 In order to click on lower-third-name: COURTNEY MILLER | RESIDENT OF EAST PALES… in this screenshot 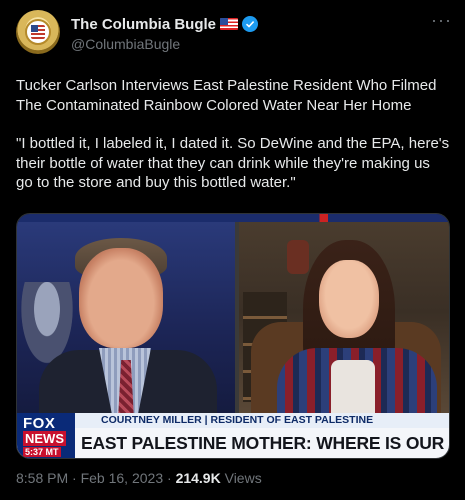, I will do `click(237, 420)`.